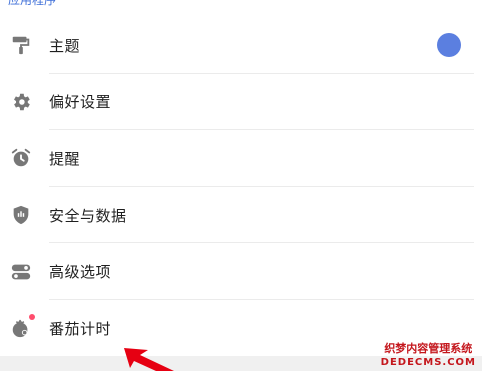 Image resolution: width=482 pixels, height=371 pixels. I want to click on shield-icon, so click(21, 215).